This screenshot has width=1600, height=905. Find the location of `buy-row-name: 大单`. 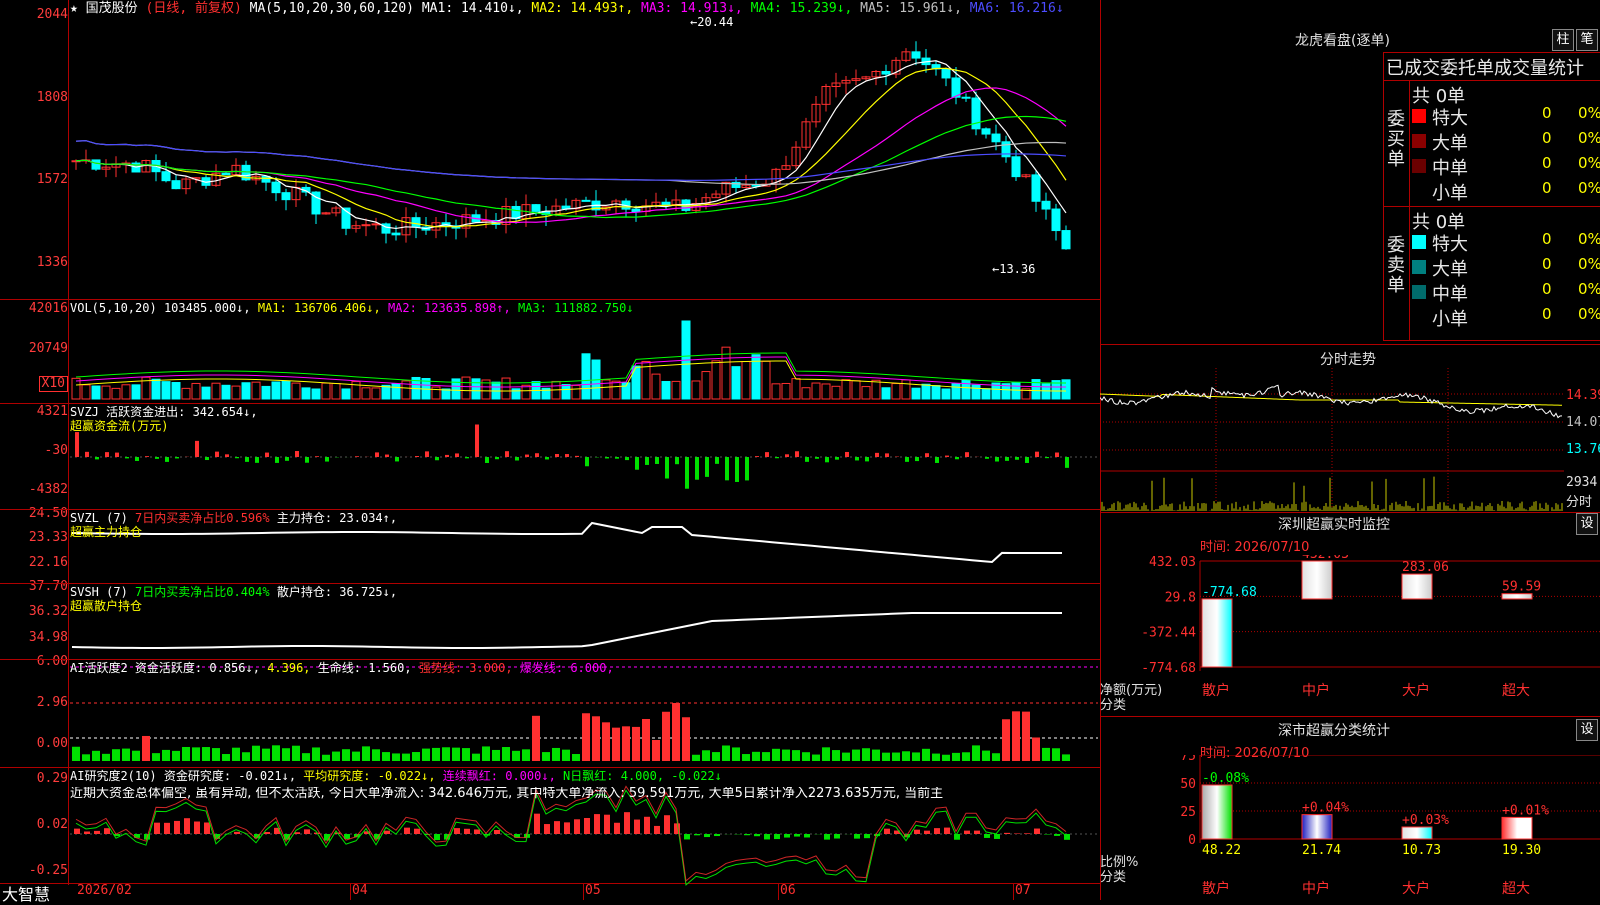

buy-row-name: 大单 is located at coordinates (1450, 142).